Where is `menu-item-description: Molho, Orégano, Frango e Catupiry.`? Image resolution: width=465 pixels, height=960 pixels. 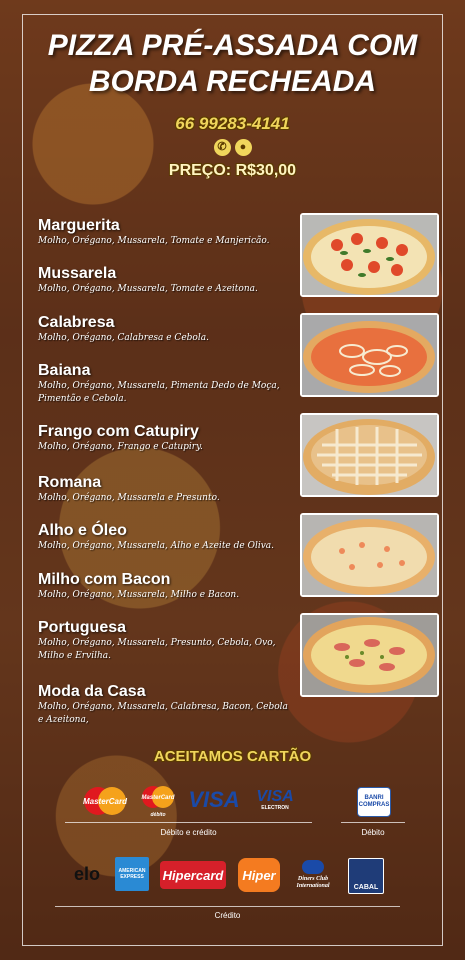
menu-item-description: Molho, Orégano, Frango e Catupiry. is located at coordinates (120, 447).